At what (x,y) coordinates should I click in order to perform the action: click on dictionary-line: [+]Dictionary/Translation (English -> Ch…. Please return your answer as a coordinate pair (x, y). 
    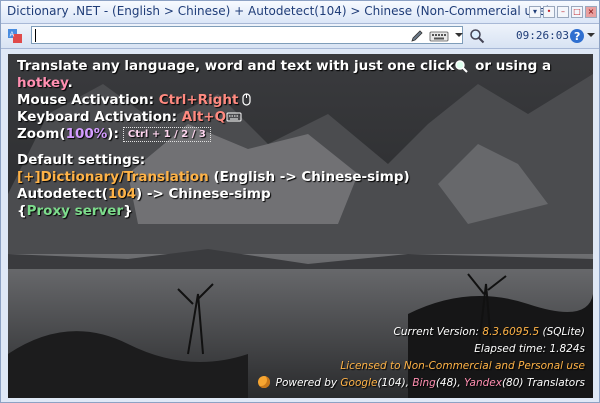
    Looking at the image, I should click on (213, 177).